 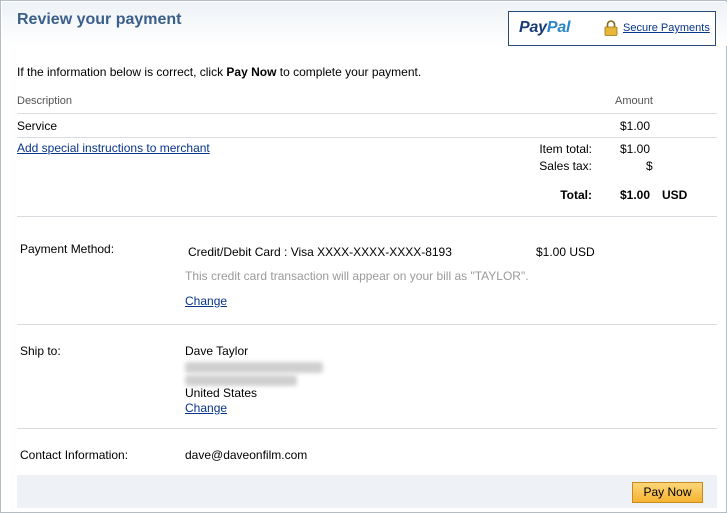 What do you see at coordinates (576, 195) in the screenshot?
I see `total-label: Total:` at bounding box center [576, 195].